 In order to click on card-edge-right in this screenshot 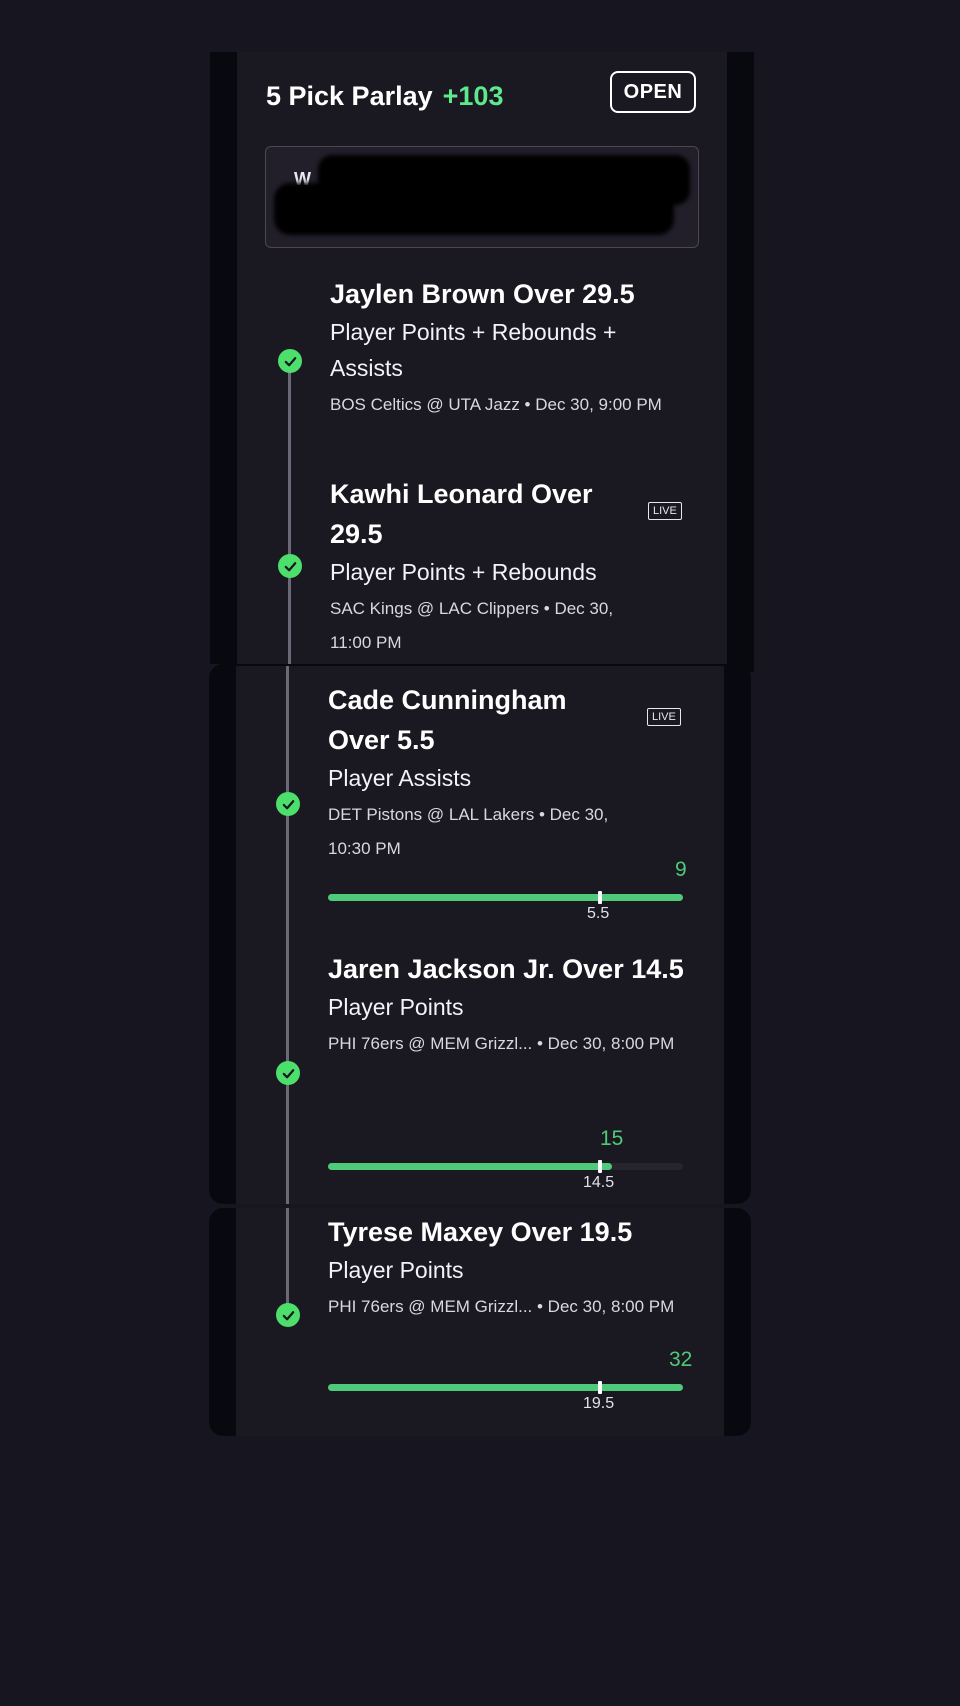, I will do `click(740, 362)`.